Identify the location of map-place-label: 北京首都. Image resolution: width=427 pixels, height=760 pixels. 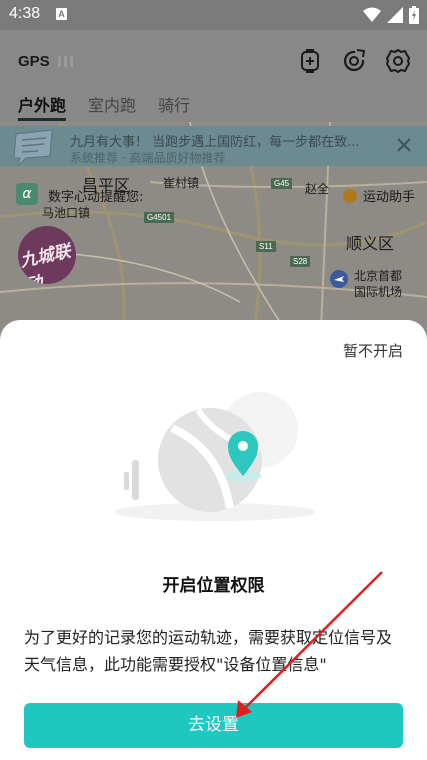
(378, 276).